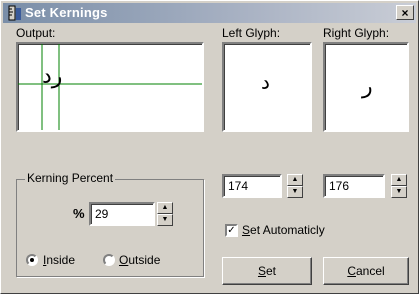 This screenshot has width=419, height=294. Describe the element at coordinates (405, 12) in the screenshot. I see `close-button: ×` at that location.